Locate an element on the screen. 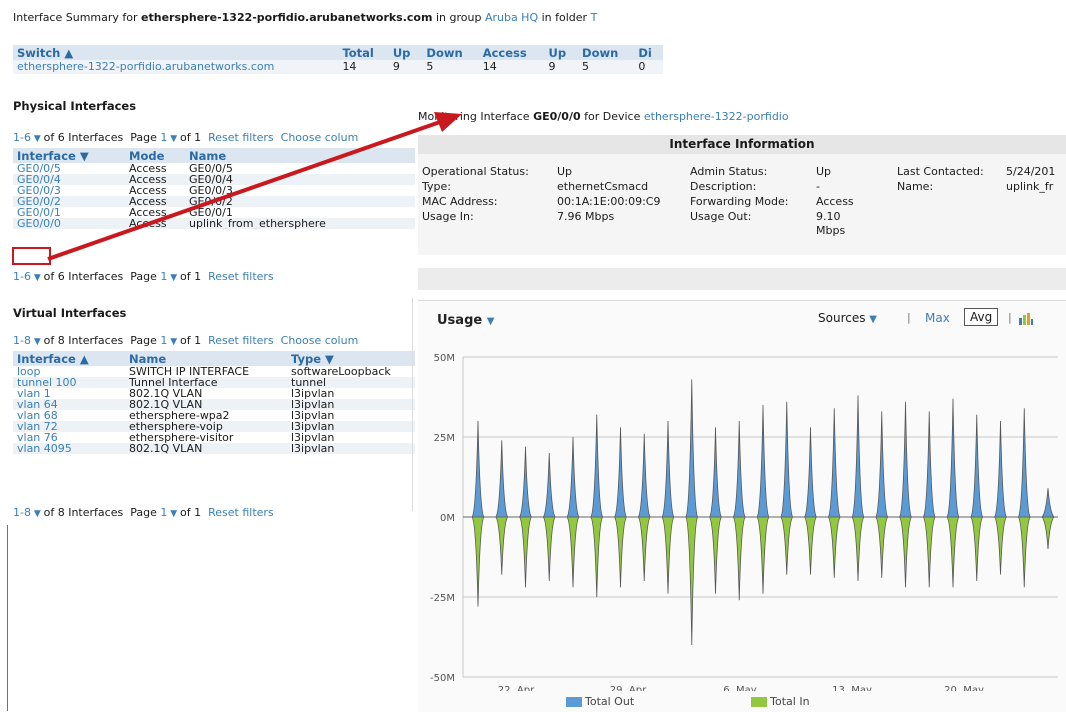  table-row: vlan 4095 802.1Q VLAN l3ipvlan is located at coordinates (214, 448).